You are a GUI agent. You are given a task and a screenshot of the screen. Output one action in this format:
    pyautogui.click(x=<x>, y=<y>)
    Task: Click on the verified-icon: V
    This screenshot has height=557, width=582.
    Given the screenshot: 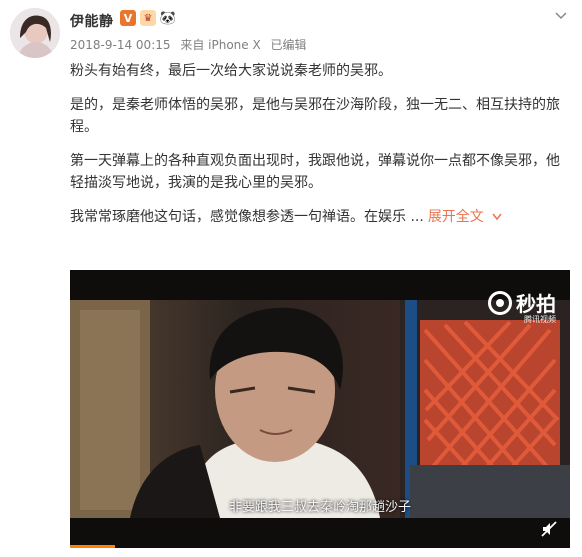 What is the action you would take?
    pyautogui.click(x=128, y=18)
    